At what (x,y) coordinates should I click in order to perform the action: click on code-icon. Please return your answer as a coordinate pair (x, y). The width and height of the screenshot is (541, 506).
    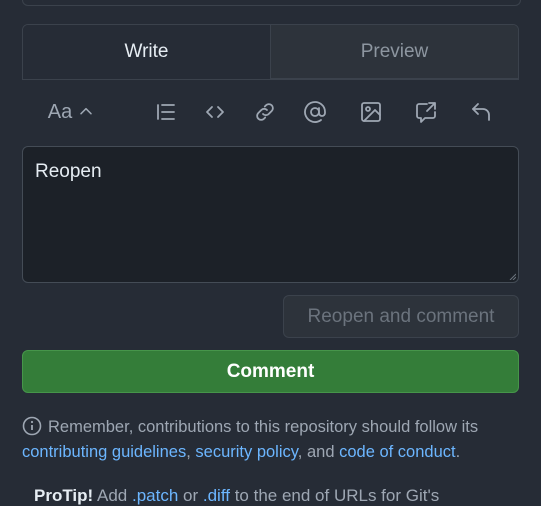
    Looking at the image, I should click on (215, 112).